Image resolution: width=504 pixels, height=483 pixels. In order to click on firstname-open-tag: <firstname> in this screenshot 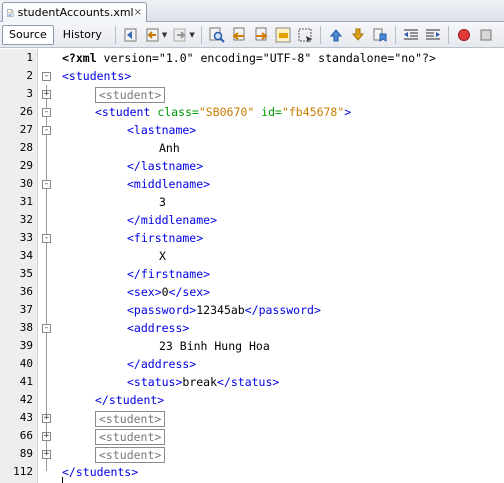, I will do `click(165, 238)`.